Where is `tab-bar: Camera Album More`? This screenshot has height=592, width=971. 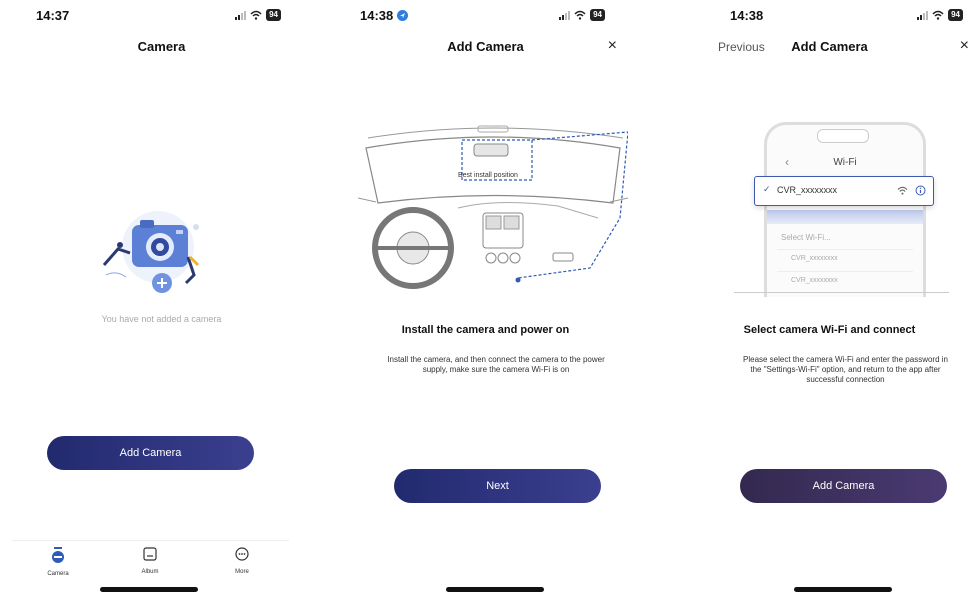
tab-bar: Camera Album More is located at coordinates (150, 561).